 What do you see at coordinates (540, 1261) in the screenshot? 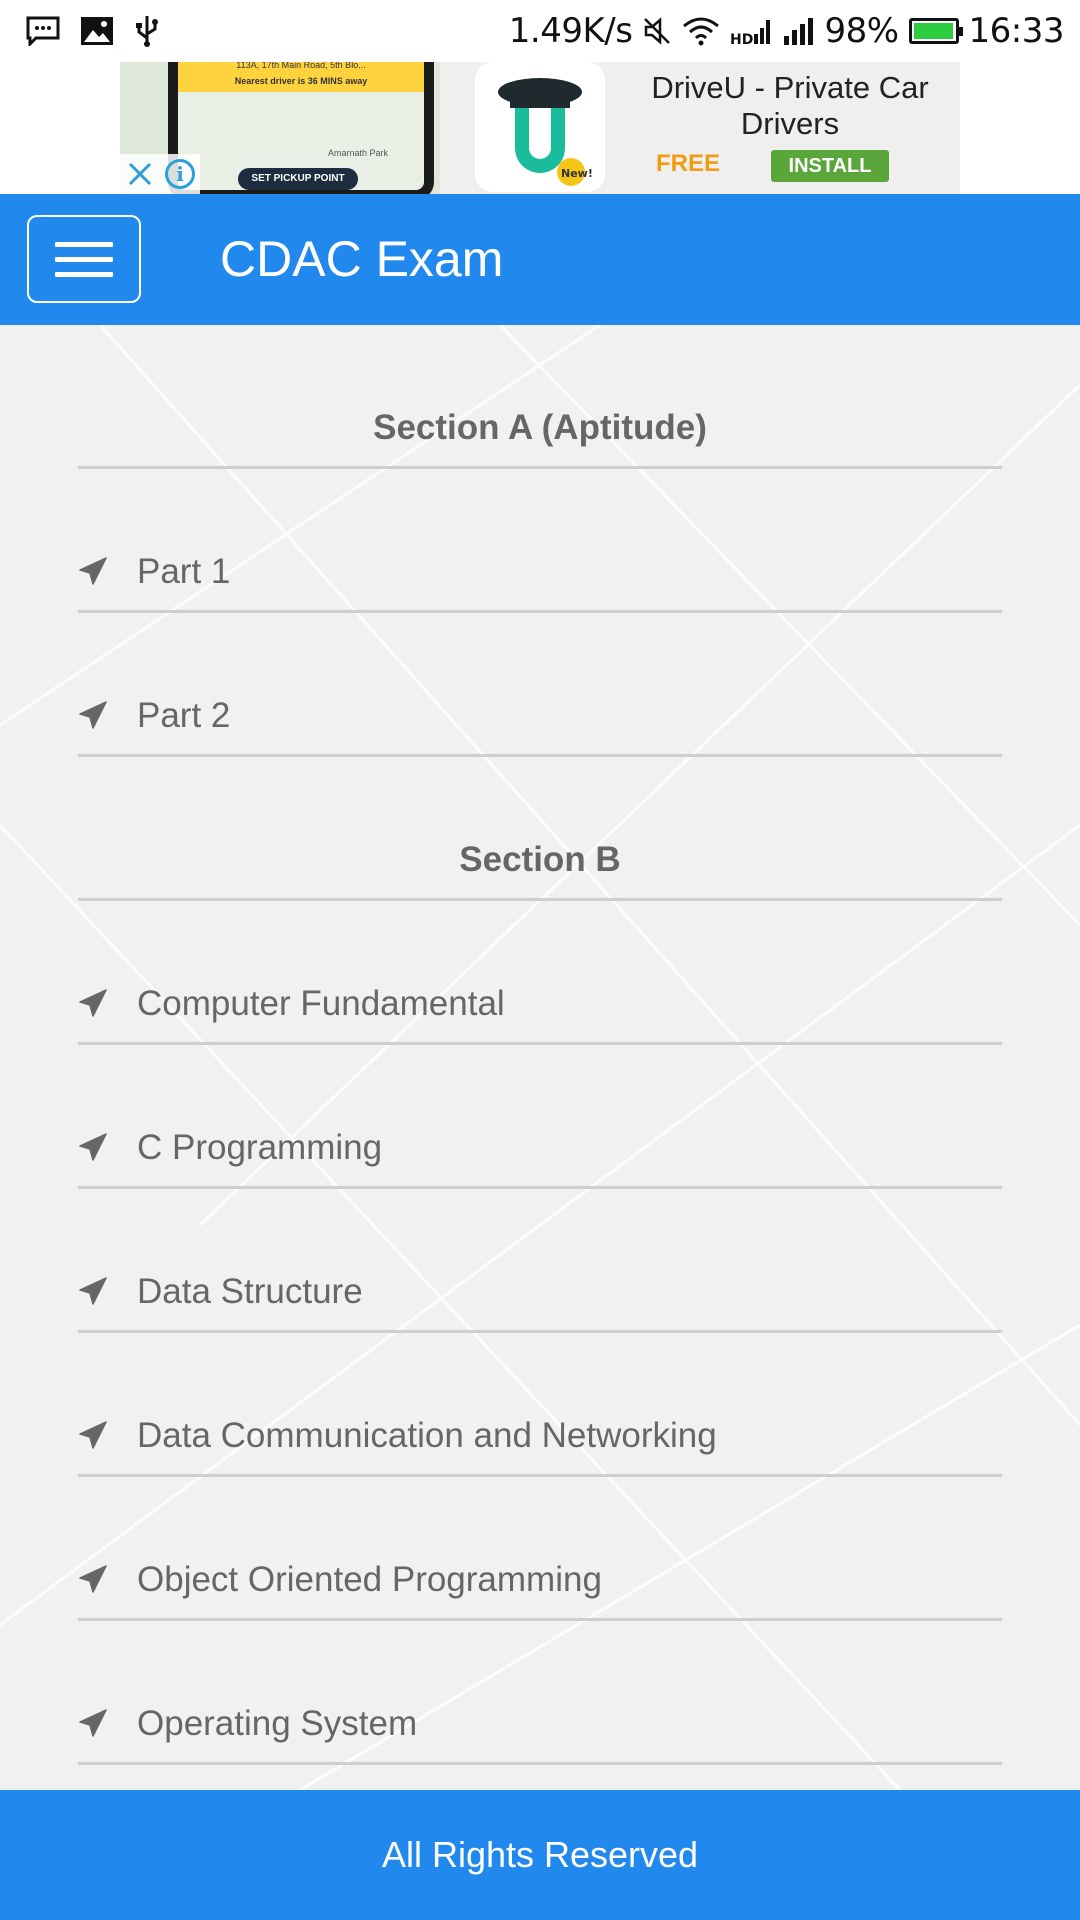
I see `list-item: Data Structure` at bounding box center [540, 1261].